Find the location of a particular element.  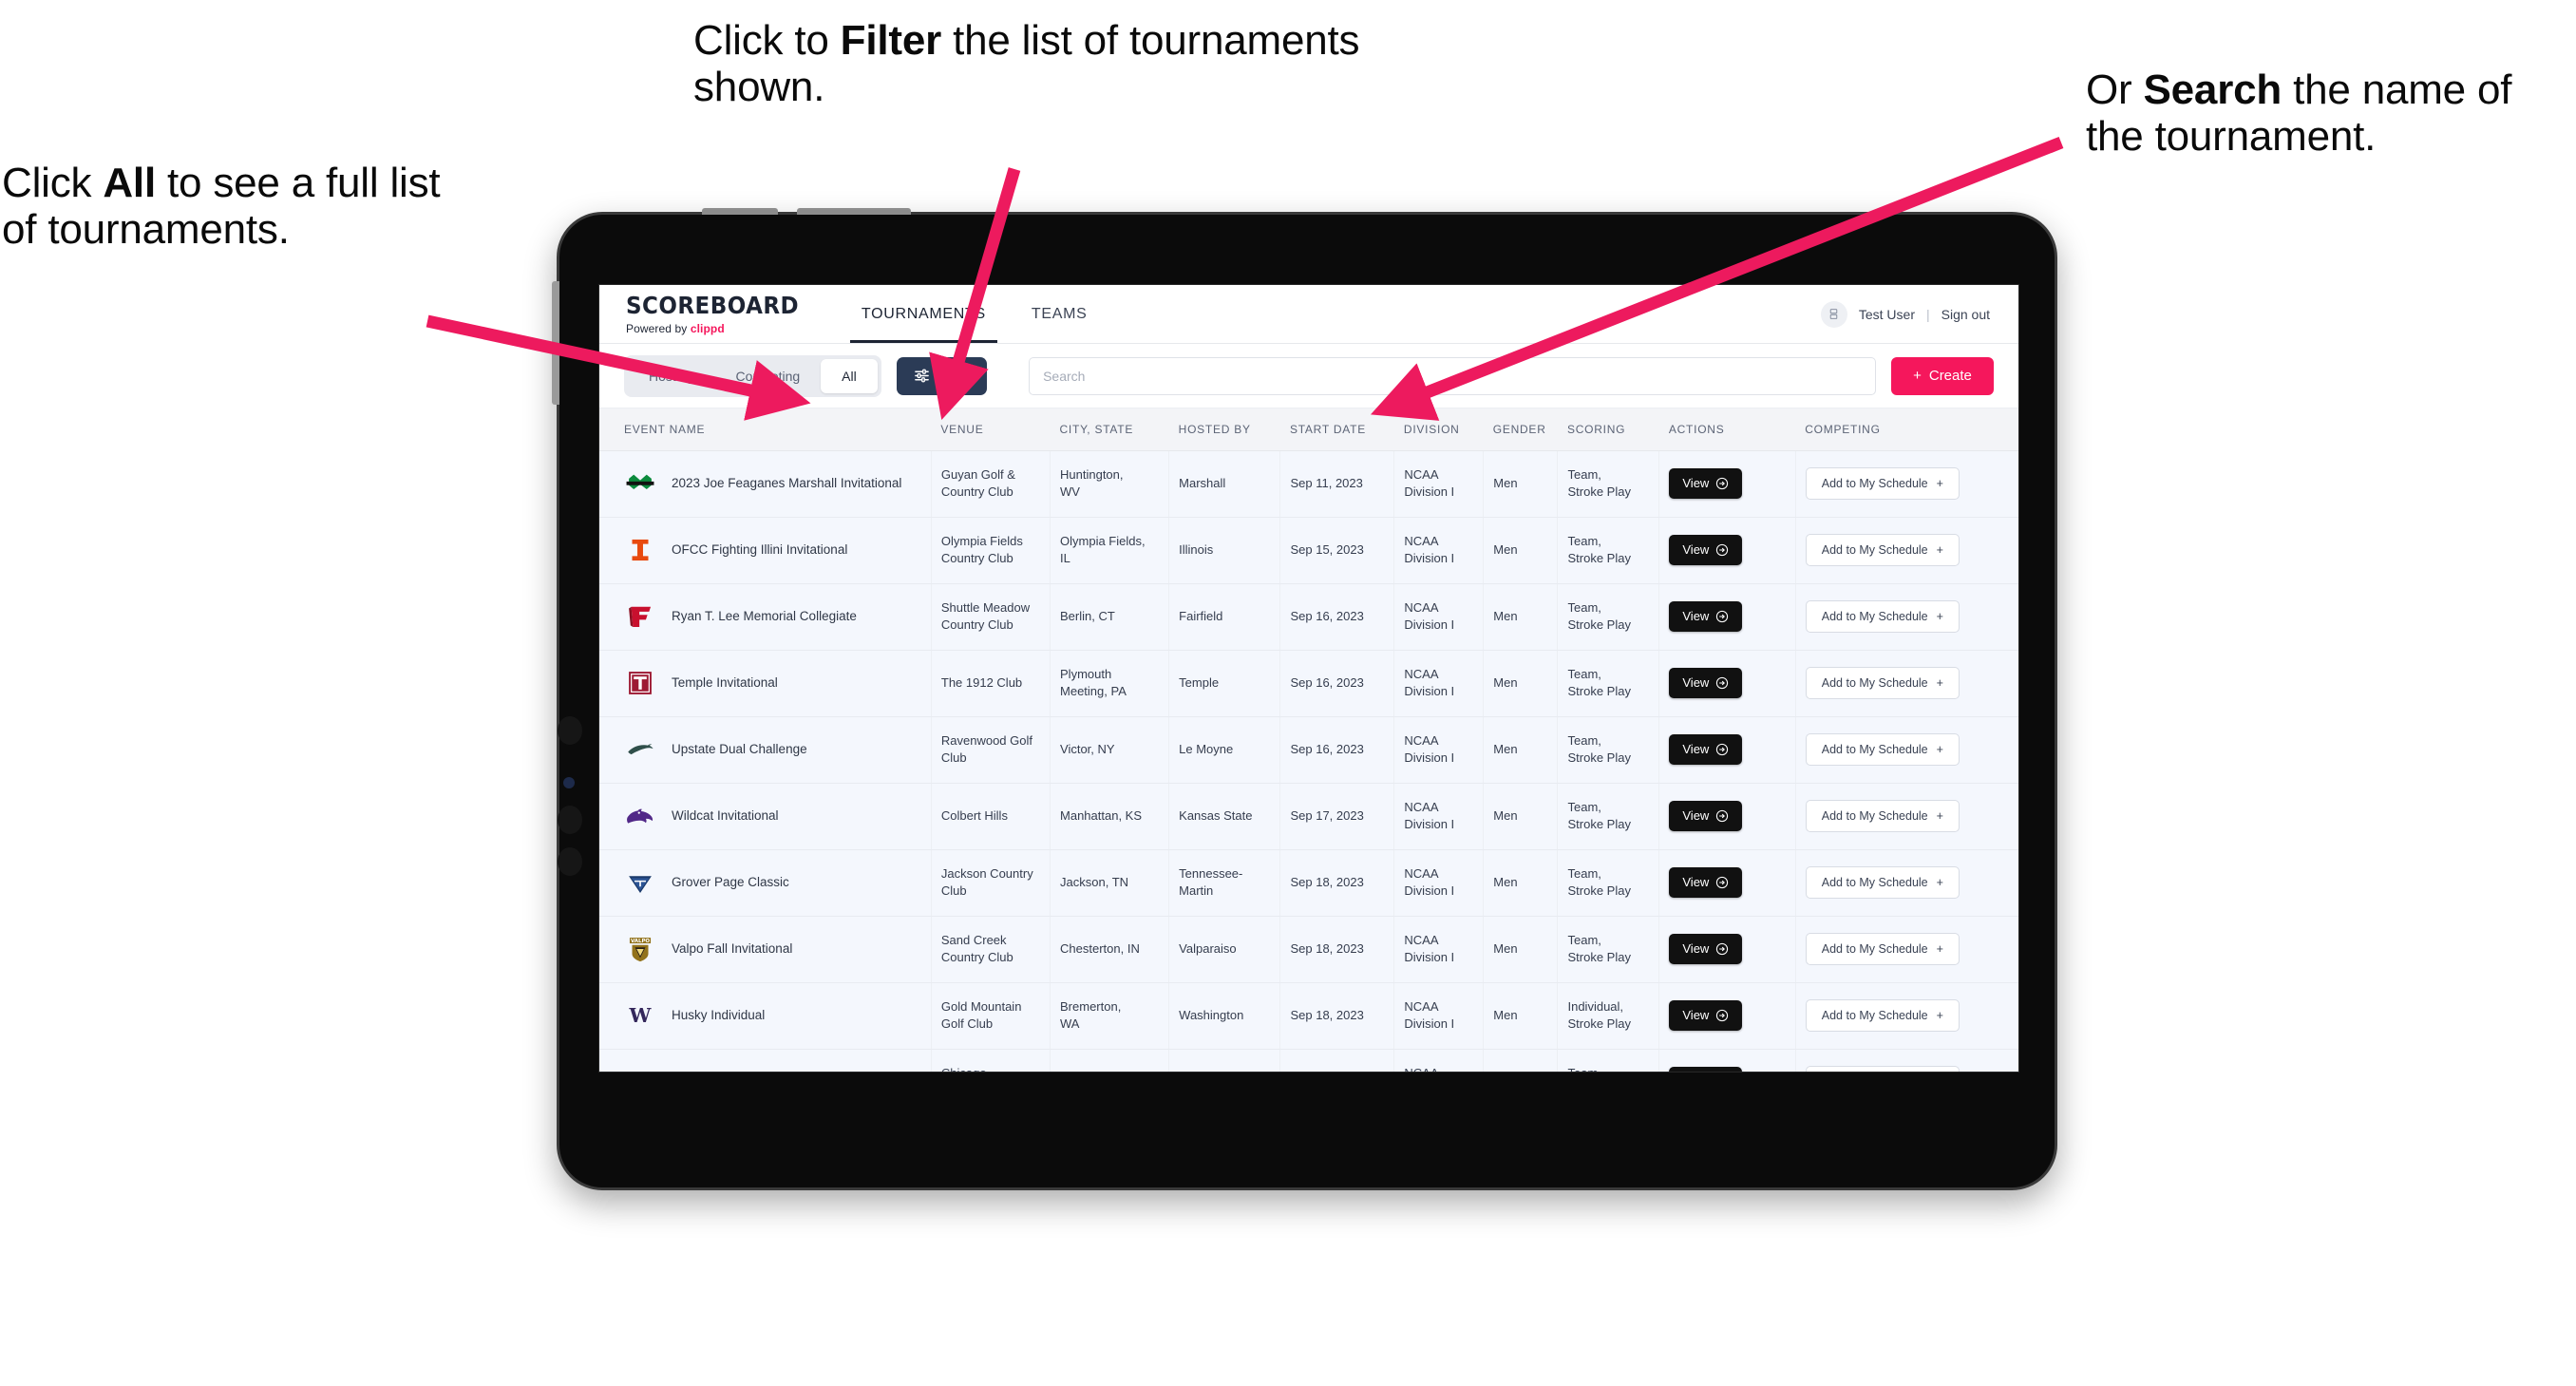

cell-hosted-by: Kansas State is located at coordinates (1224, 816).